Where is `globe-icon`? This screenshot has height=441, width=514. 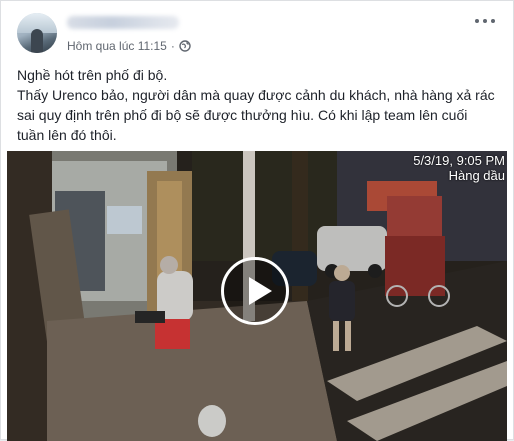
globe-icon is located at coordinates (185, 46).